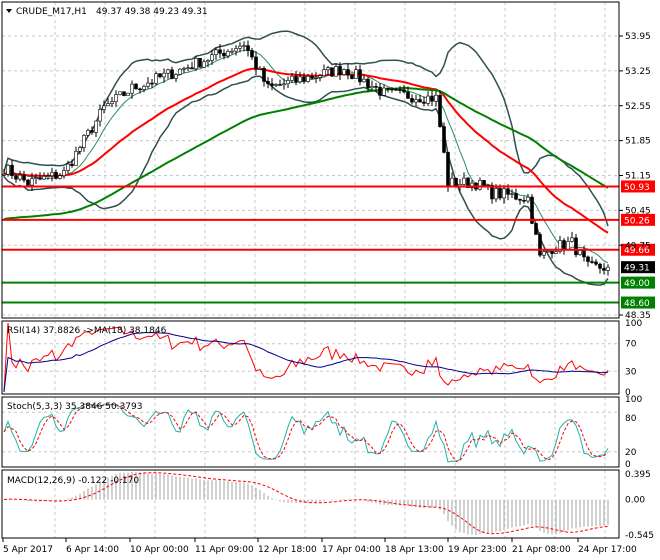 The image size is (660, 560). What do you see at coordinates (637, 188) in the screenshot?
I see `level-label: 50.93` at bounding box center [637, 188].